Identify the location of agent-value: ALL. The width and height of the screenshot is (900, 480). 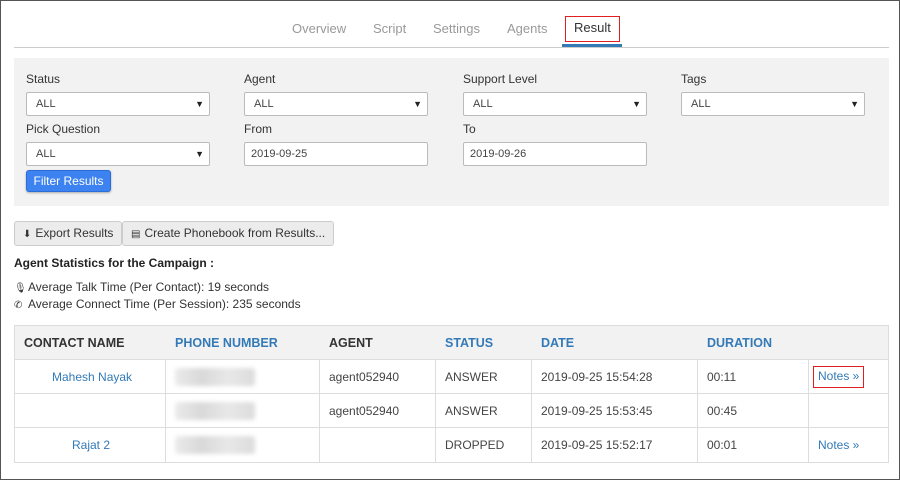
(264, 104).